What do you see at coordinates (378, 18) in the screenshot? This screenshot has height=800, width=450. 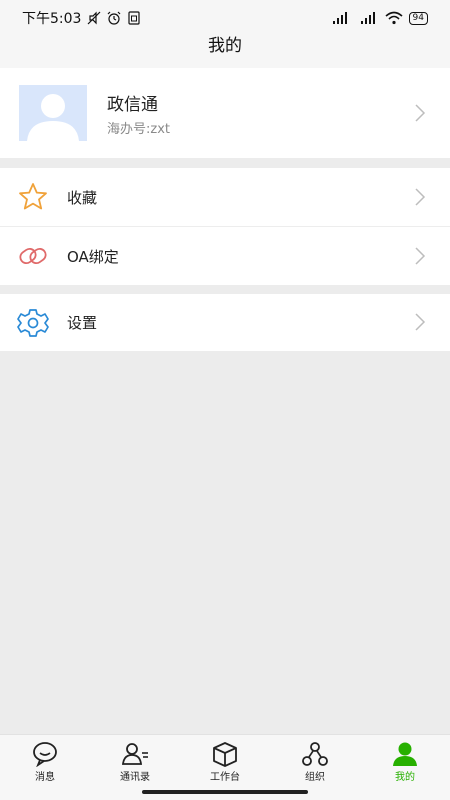 I see `status-right: 94` at bounding box center [378, 18].